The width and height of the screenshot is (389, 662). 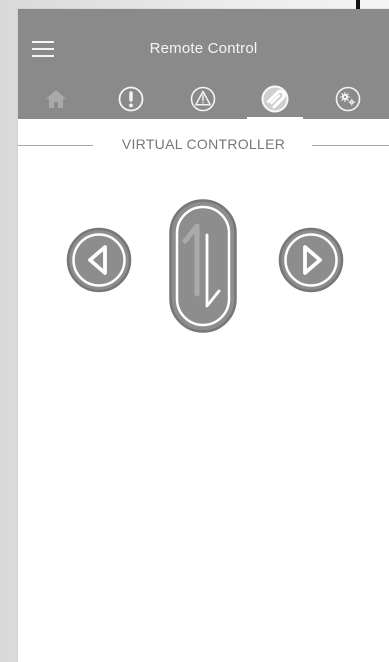 What do you see at coordinates (350, 145) in the screenshot?
I see `heading-divider-right` at bounding box center [350, 145].